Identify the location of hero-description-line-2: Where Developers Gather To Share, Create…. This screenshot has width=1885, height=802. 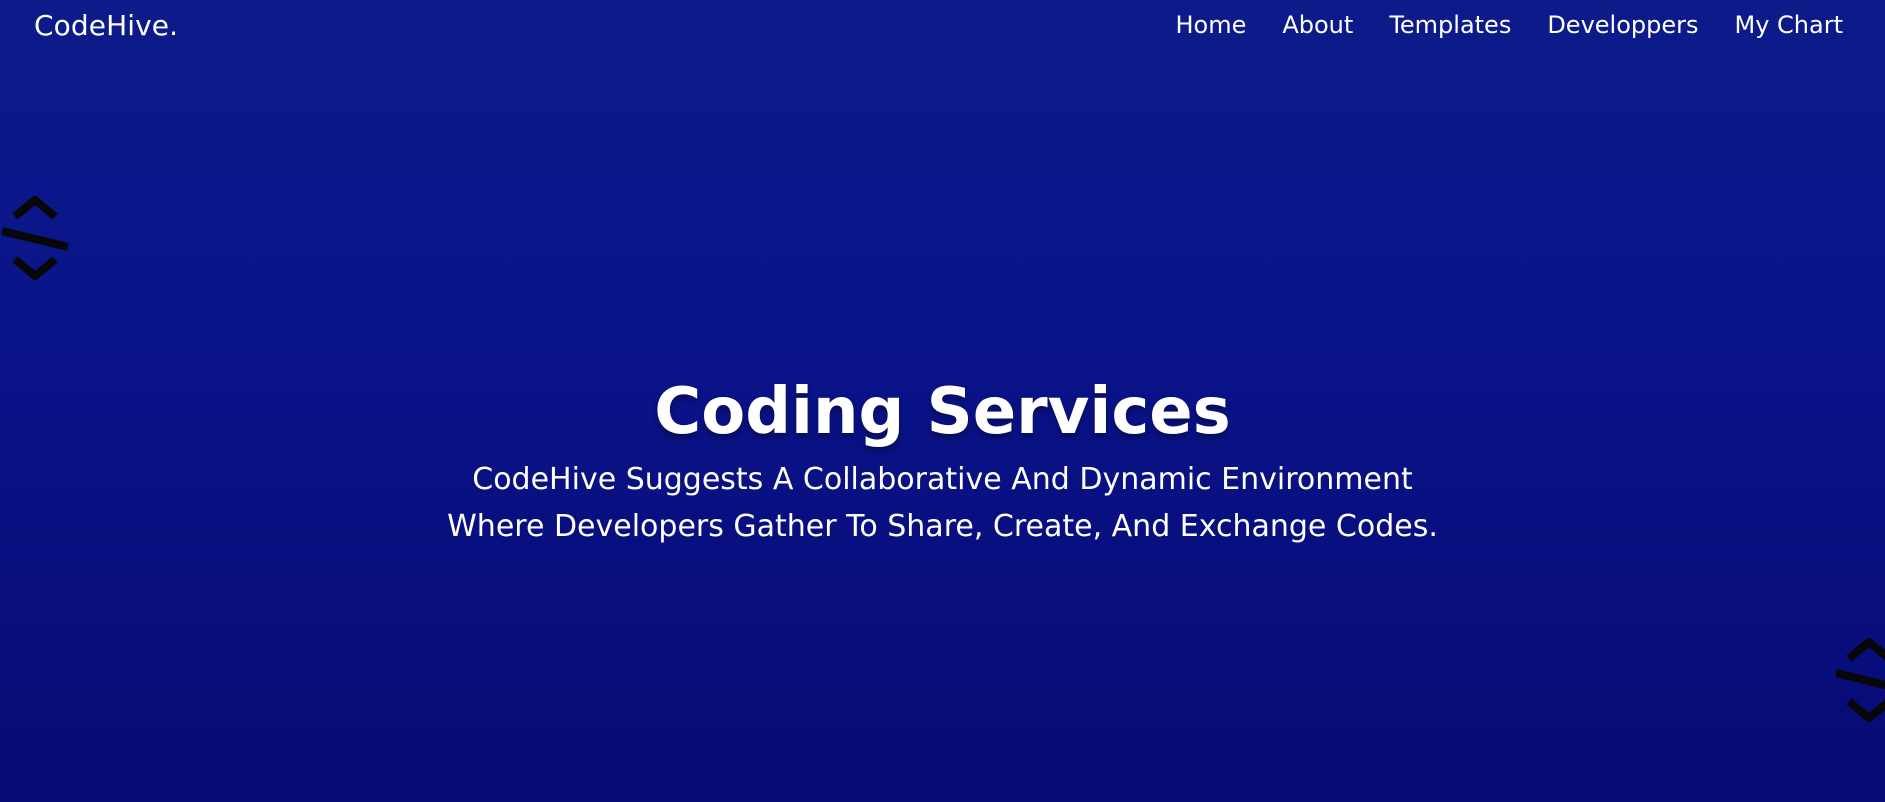
(942, 526).